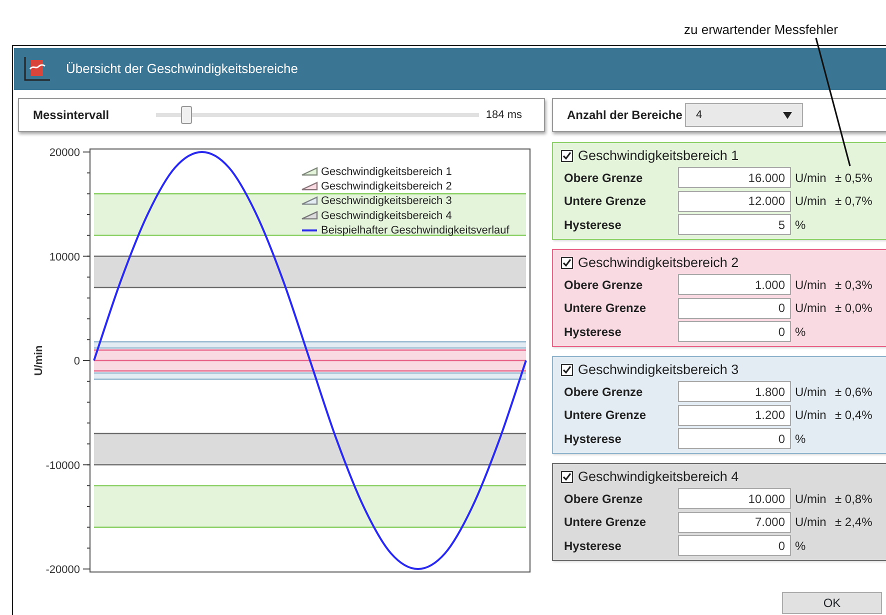  I want to click on range-title: Geschwindigkeitsbereich 4, so click(658, 477).